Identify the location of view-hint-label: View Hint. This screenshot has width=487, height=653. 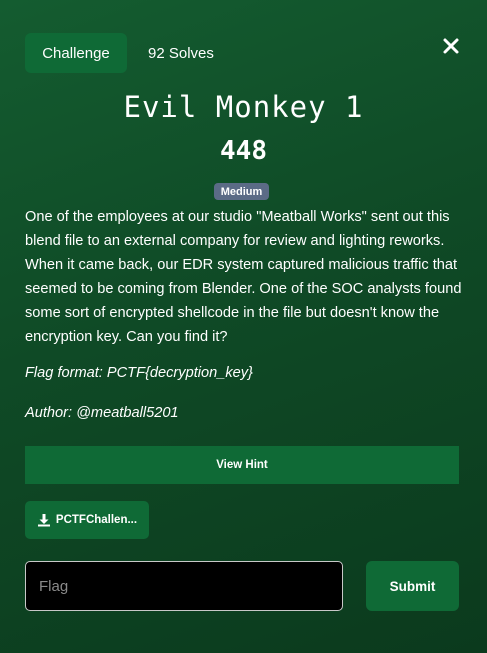
(242, 465).